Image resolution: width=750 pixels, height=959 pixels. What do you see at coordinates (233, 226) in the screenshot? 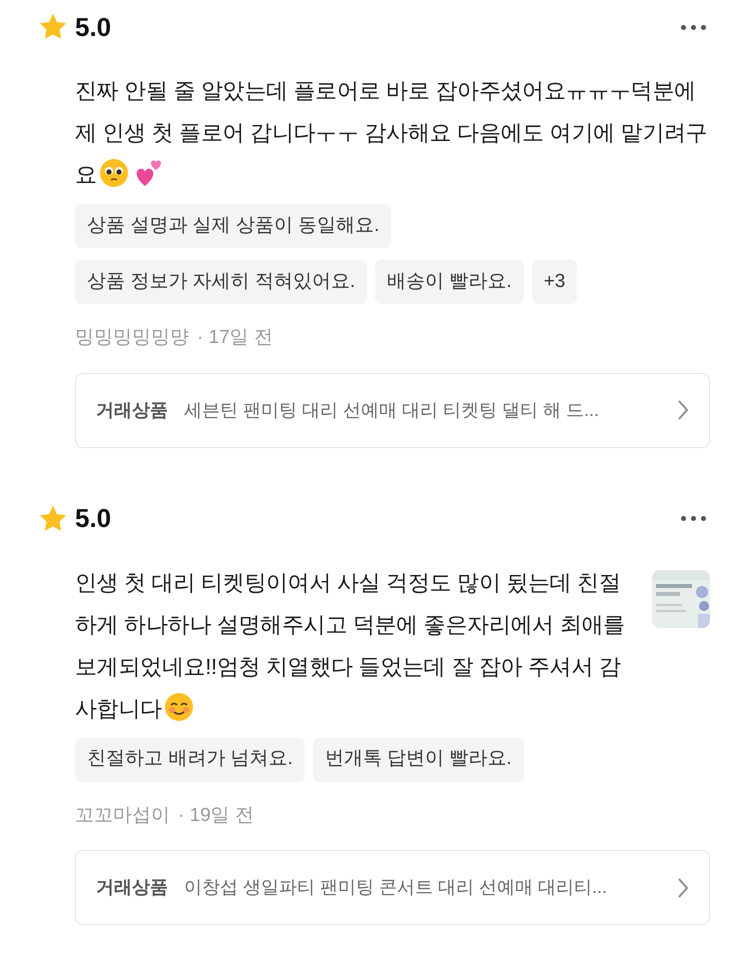
I see `review-tag: 상품 설명과 실제 상품이 동일해요.` at bounding box center [233, 226].